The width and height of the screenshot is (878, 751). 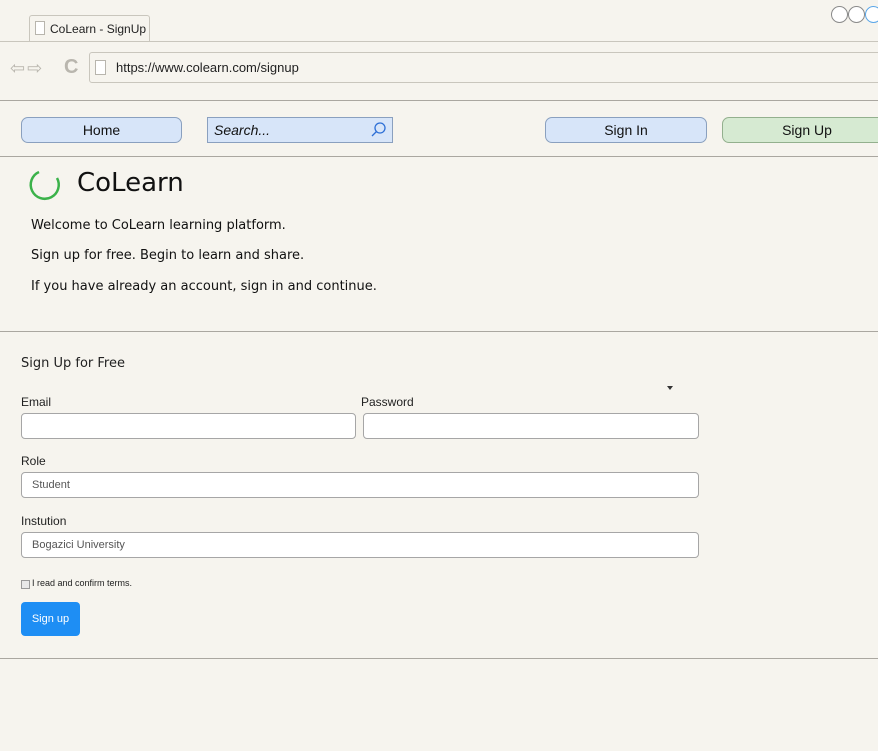 I want to click on signup-nav-button: Sign Up, so click(x=800, y=130).